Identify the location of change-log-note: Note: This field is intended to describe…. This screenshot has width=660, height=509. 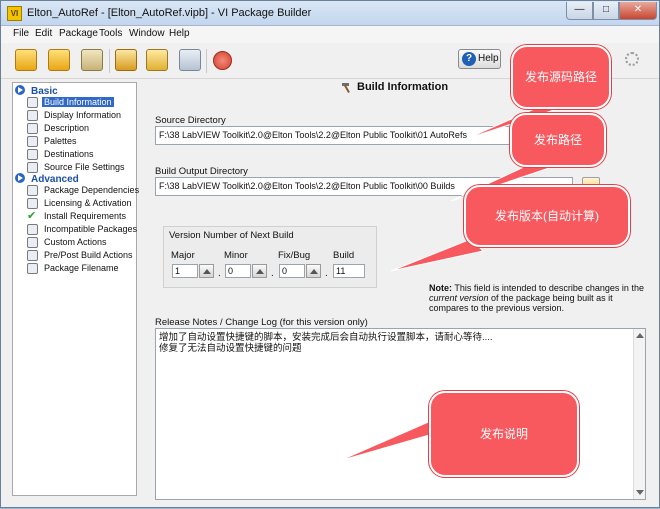
(540, 298).